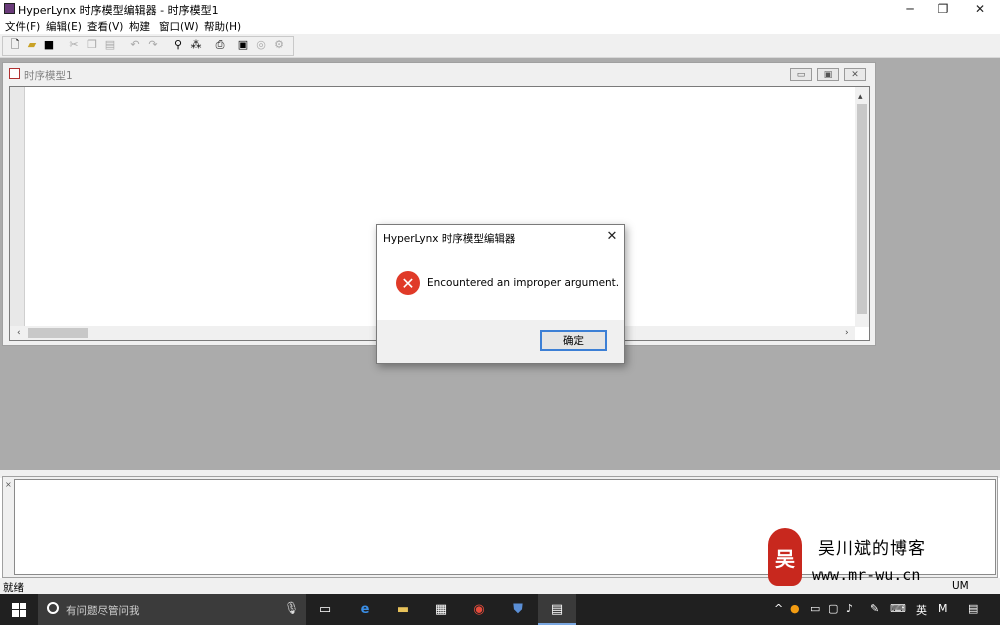  Describe the element at coordinates (500, 26) in the screenshot. I see `menu-bar: 文件(F) 编辑(E) 查看(V) 构建 窗口(W) 帮助(H)` at that location.